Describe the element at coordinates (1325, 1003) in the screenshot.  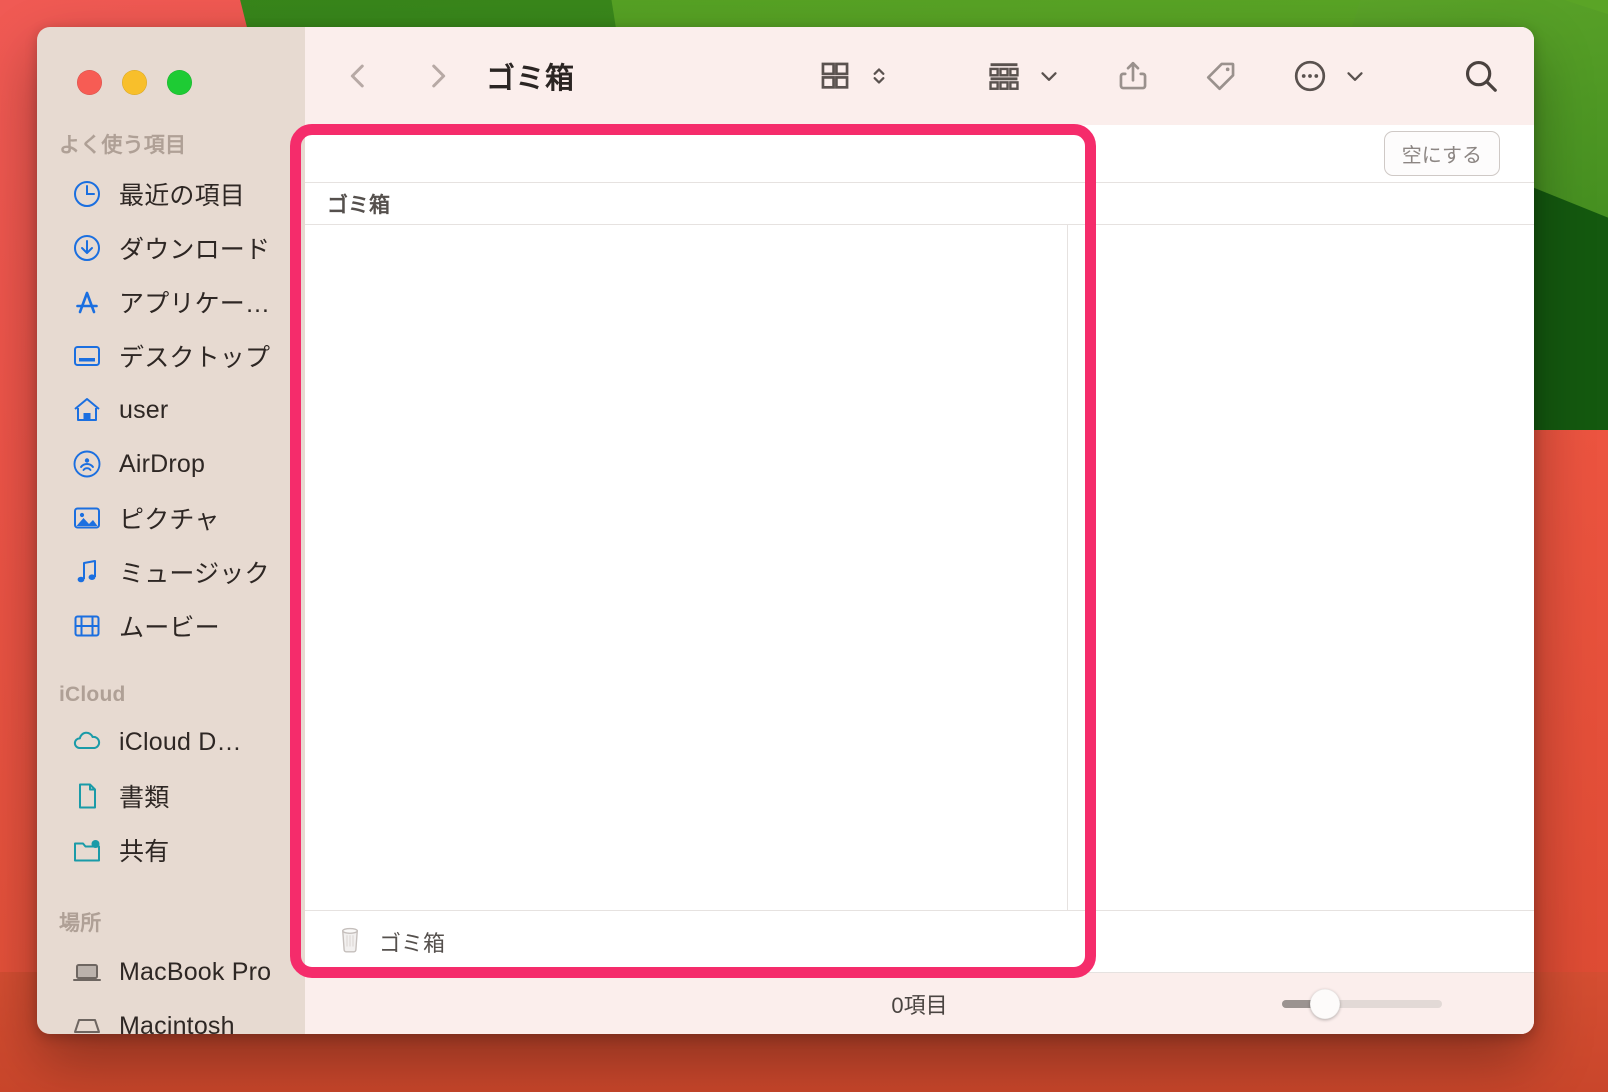
I see `slider-thumb` at that location.